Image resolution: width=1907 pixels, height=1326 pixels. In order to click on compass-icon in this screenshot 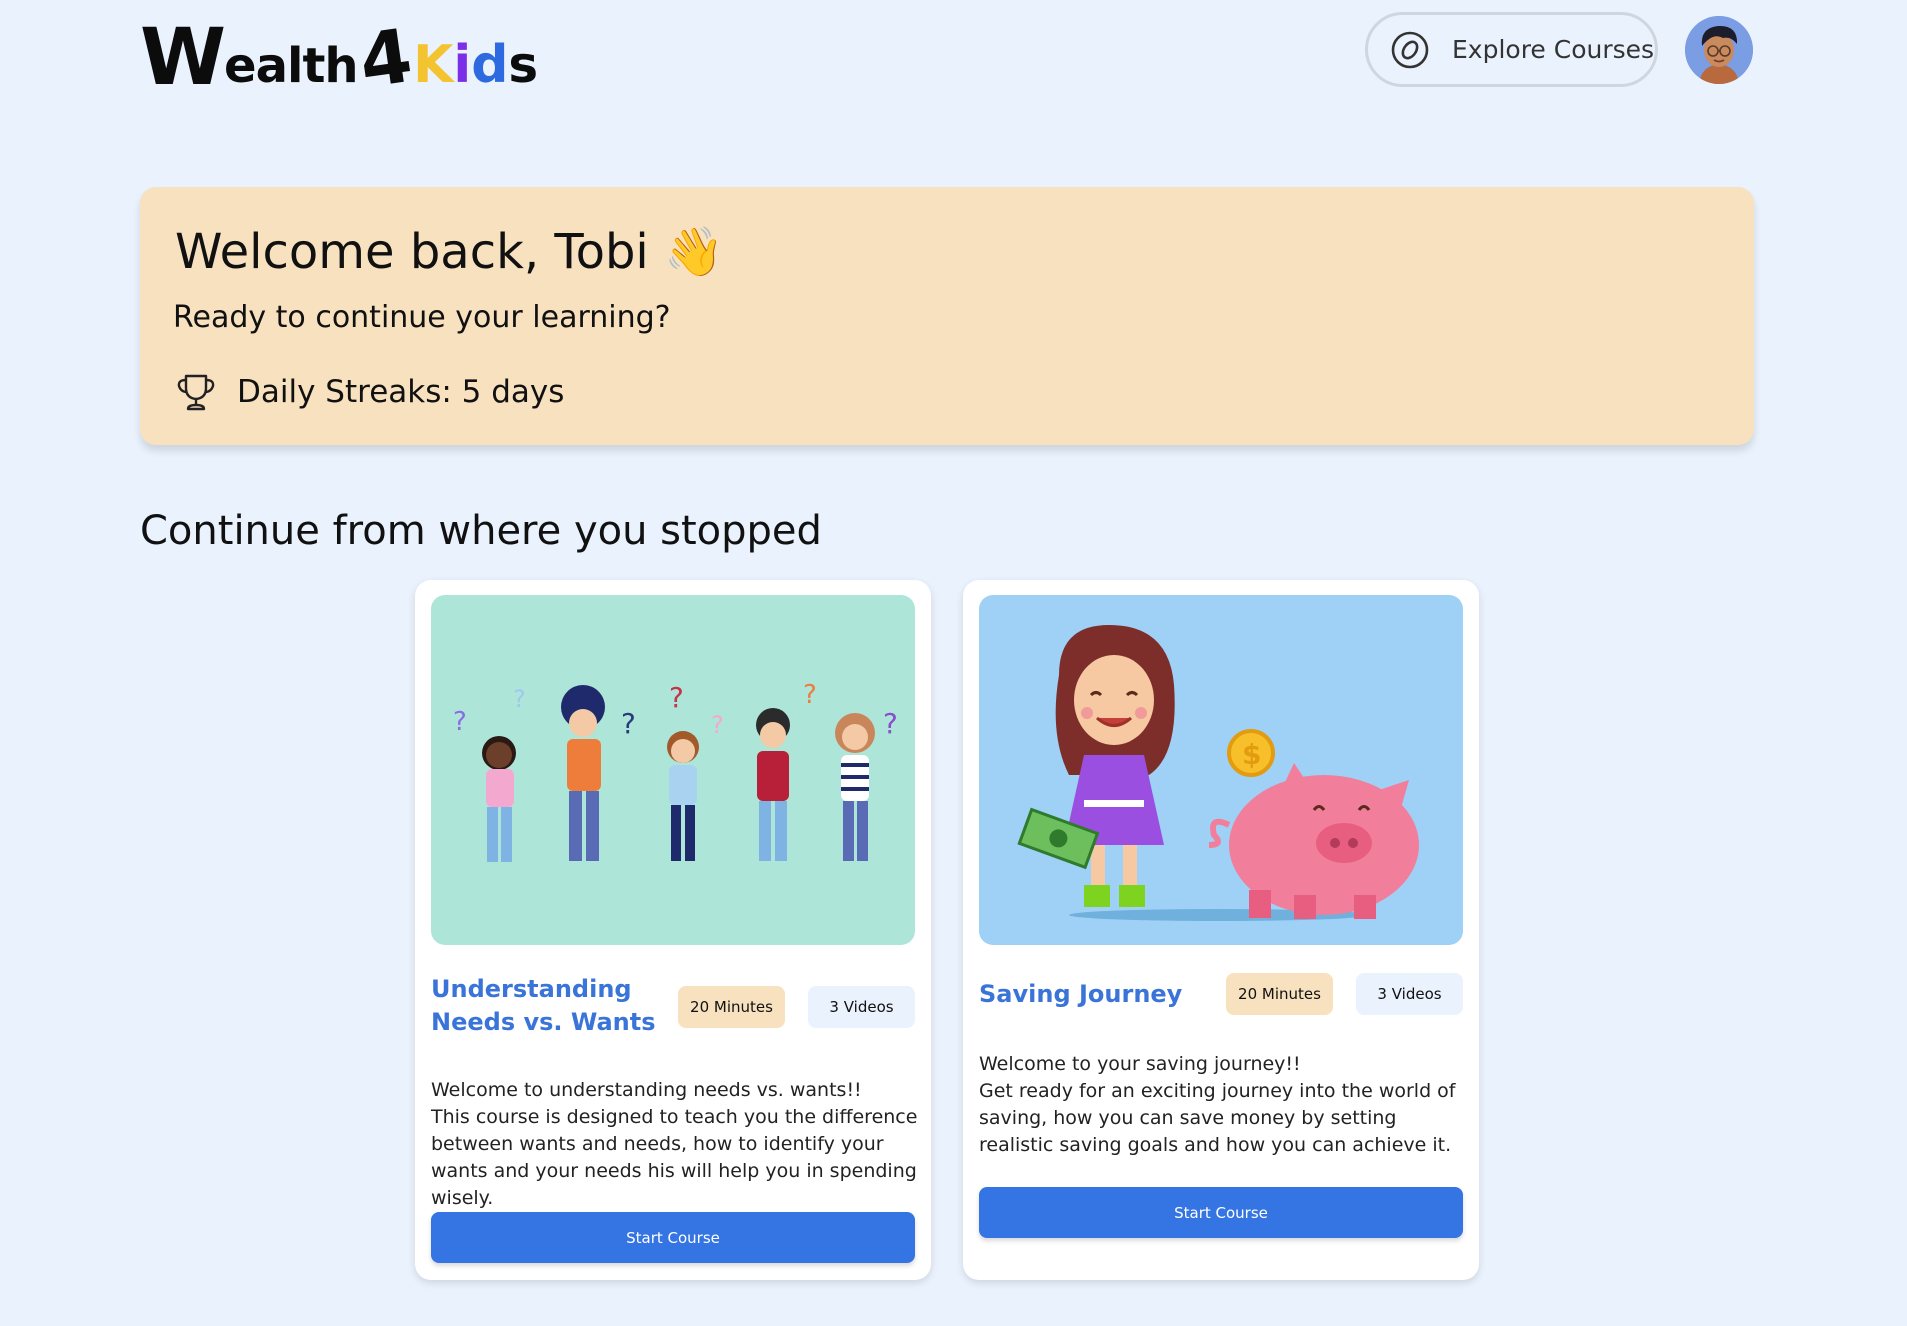, I will do `click(1410, 49)`.